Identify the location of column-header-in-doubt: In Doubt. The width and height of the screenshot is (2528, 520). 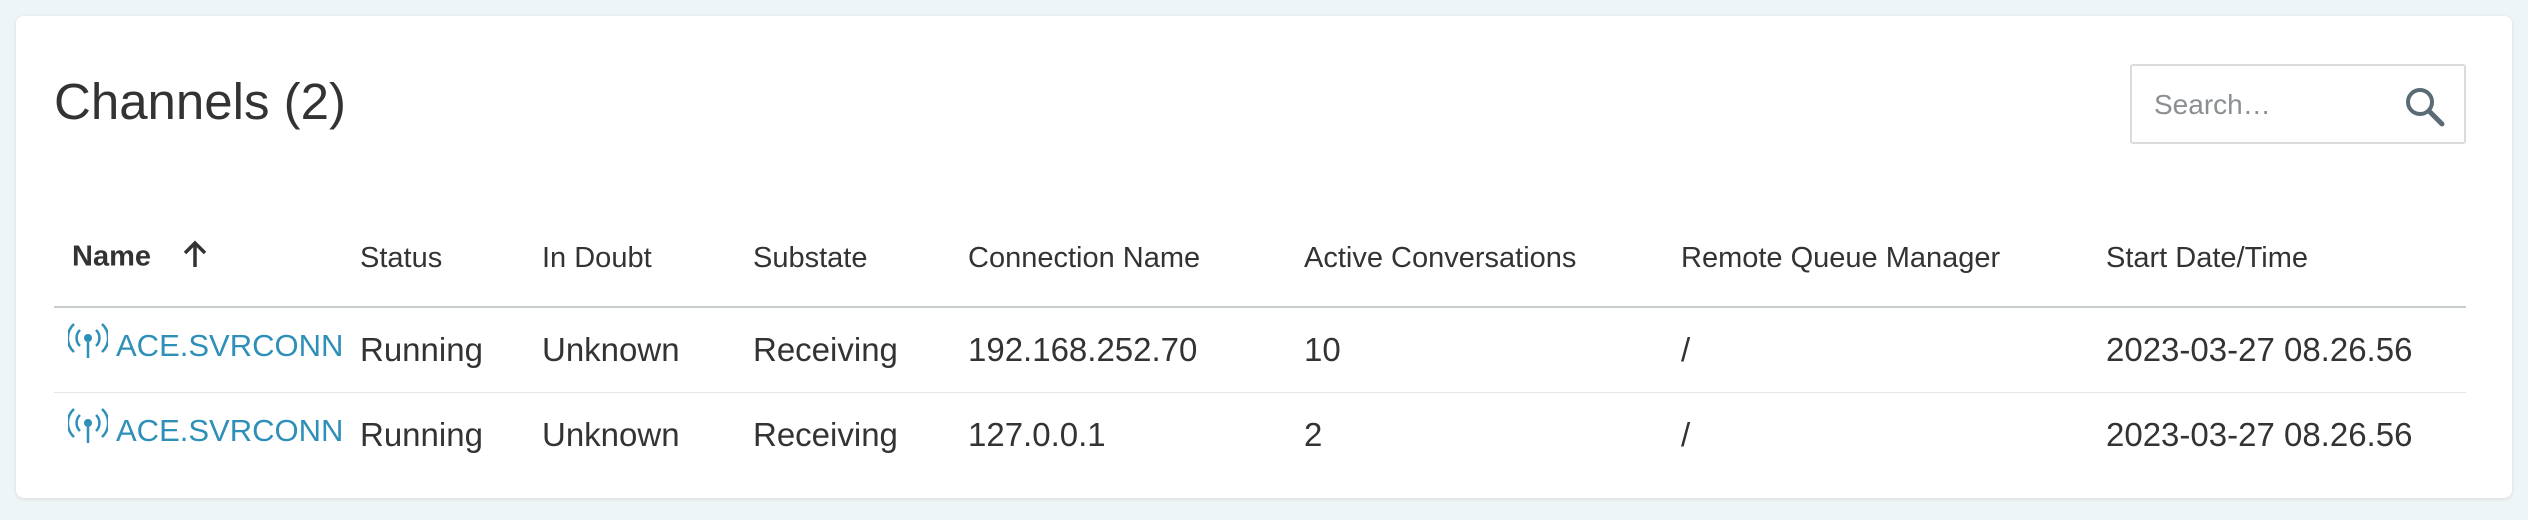
(647, 259).